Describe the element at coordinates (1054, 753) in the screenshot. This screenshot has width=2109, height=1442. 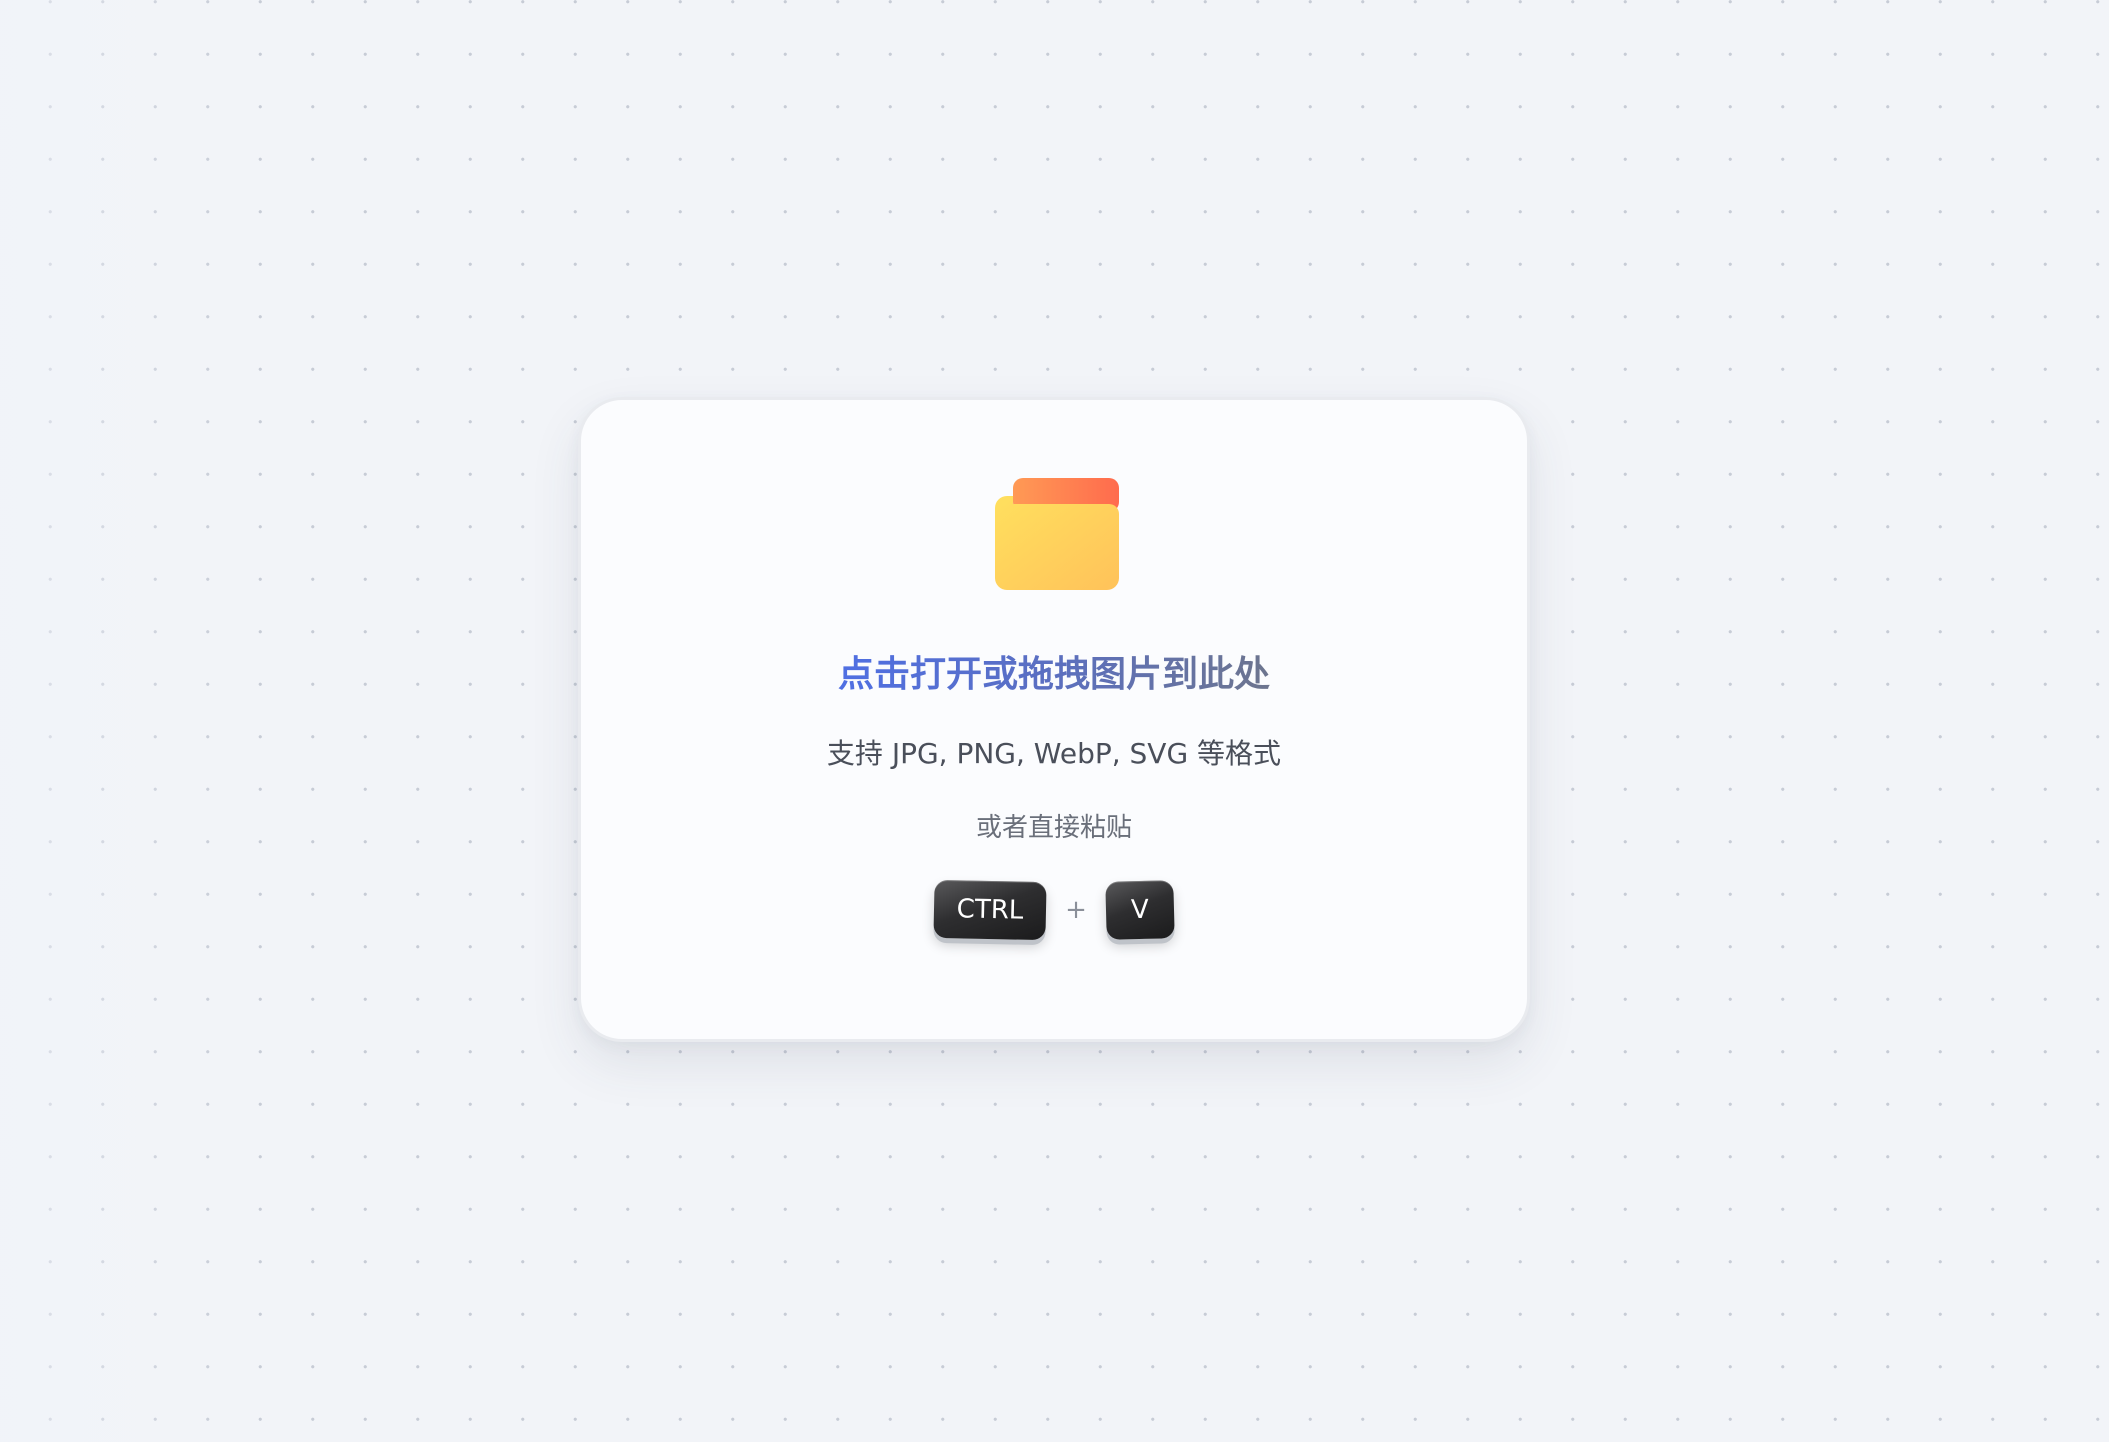
I see `supported-formats-text: 支持 JPG, PNG, WebP, SVG 等格式` at that location.